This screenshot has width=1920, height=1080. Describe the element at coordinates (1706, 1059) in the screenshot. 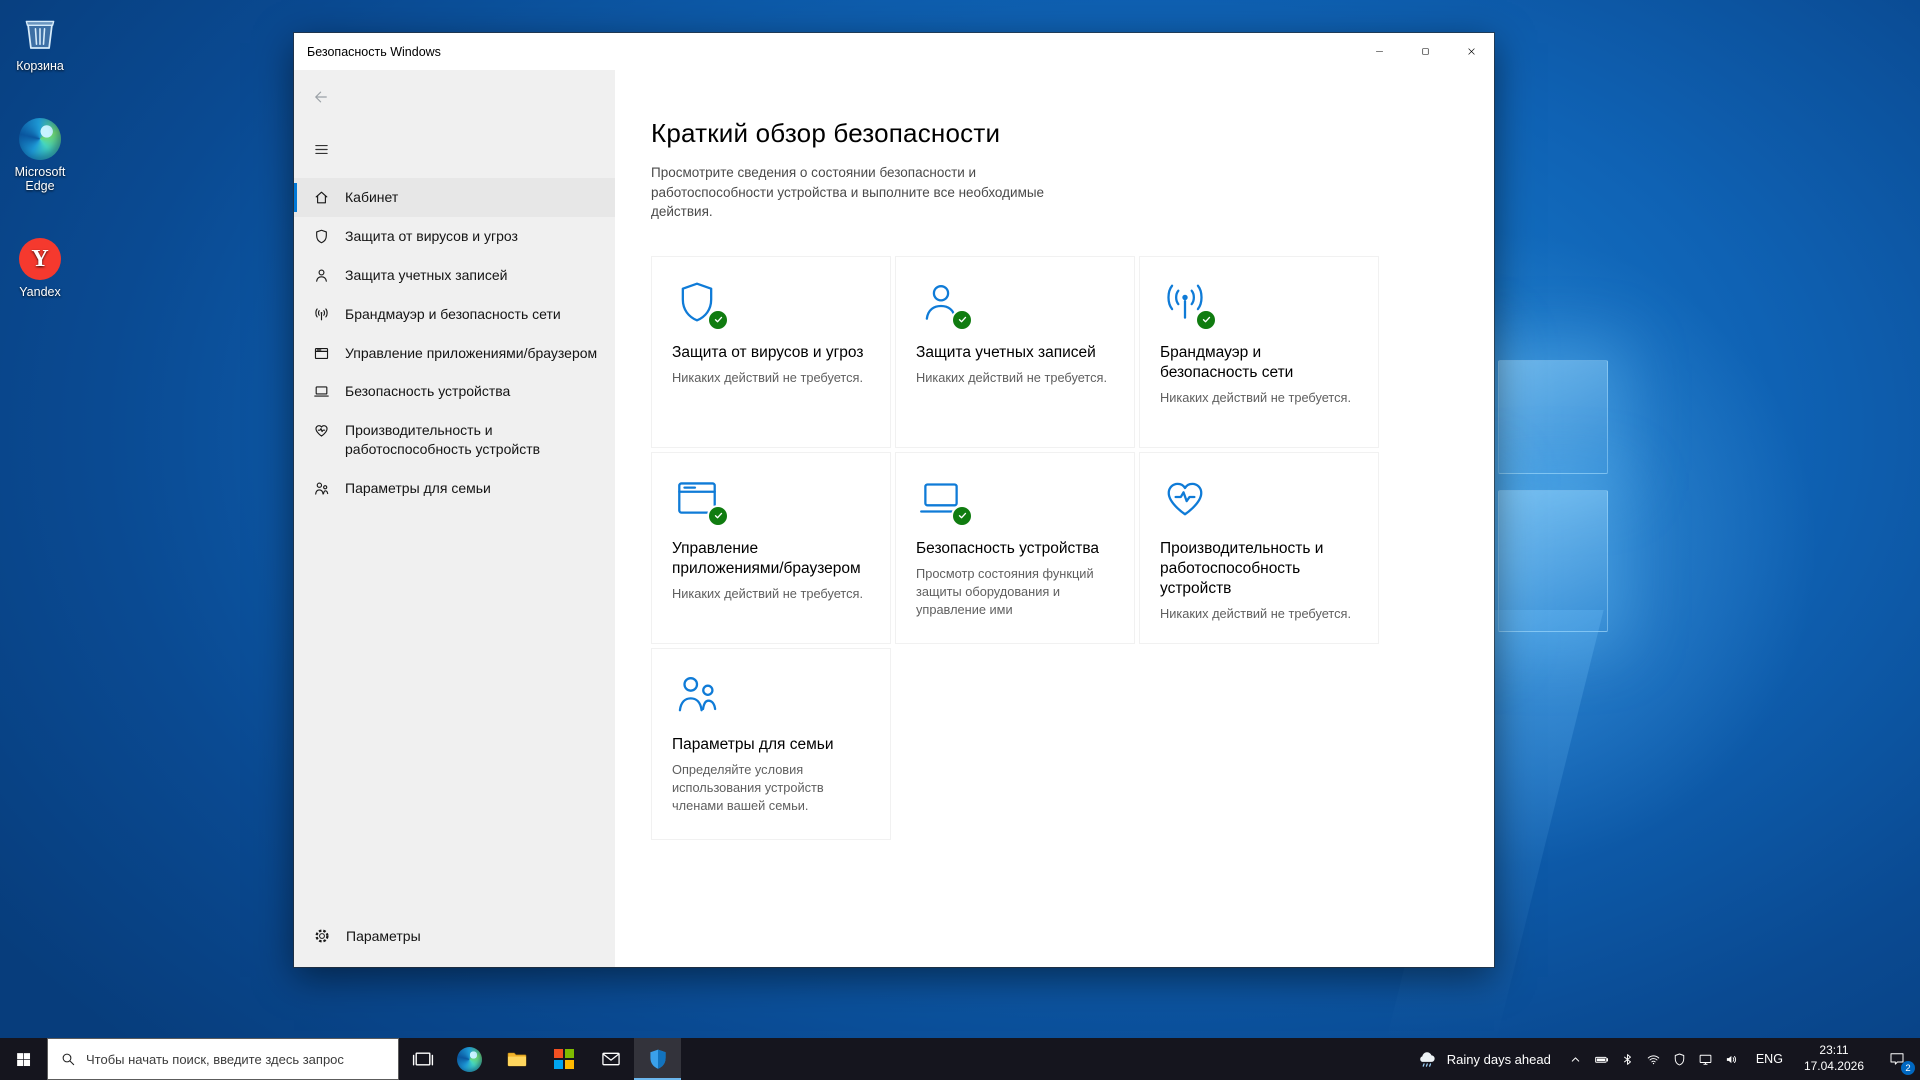

I see `display-icon` at that location.